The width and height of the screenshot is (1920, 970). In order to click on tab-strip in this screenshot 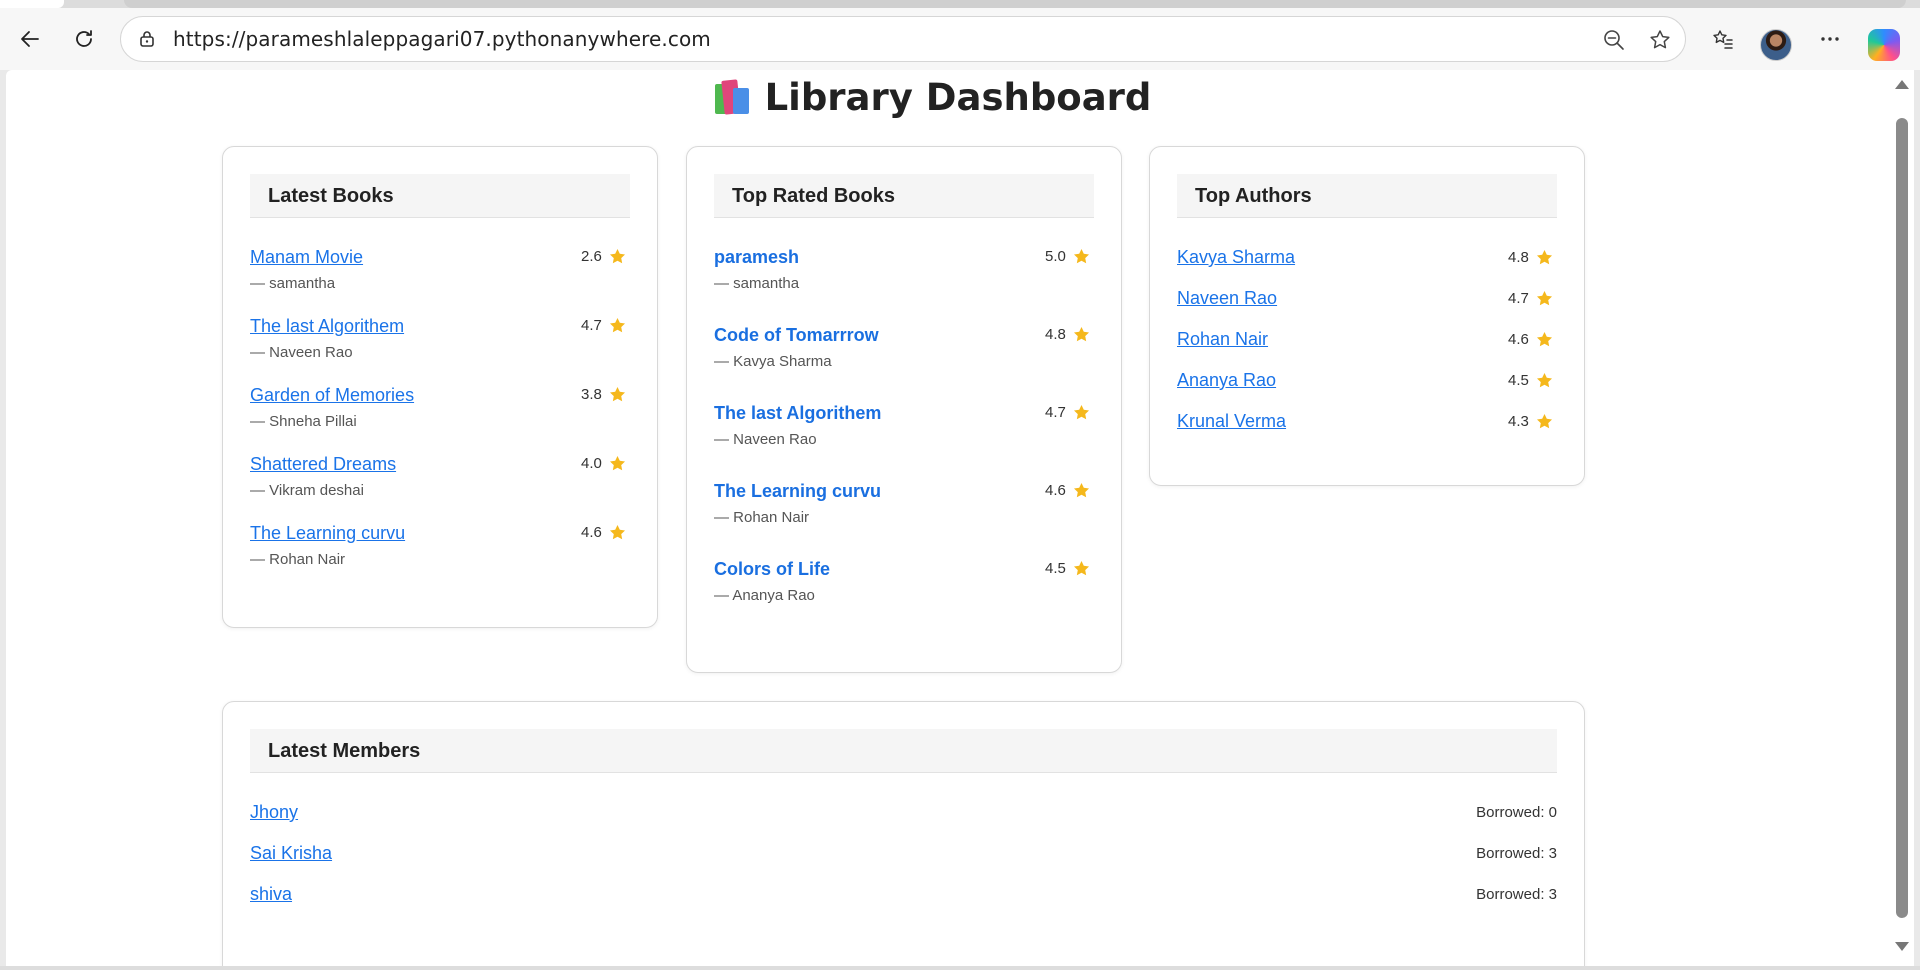, I will do `click(960, 4)`.